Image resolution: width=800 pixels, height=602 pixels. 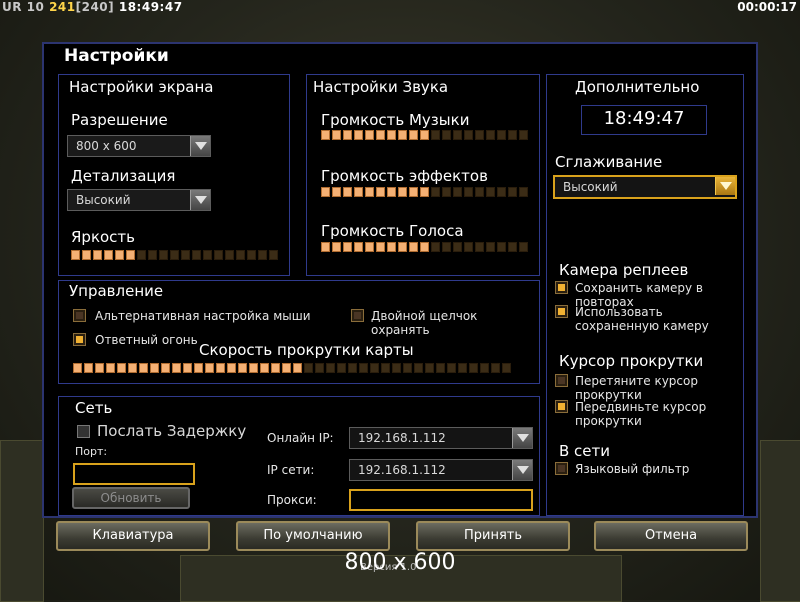 I want to click on language-filter-checkbox, so click(x=561, y=468).